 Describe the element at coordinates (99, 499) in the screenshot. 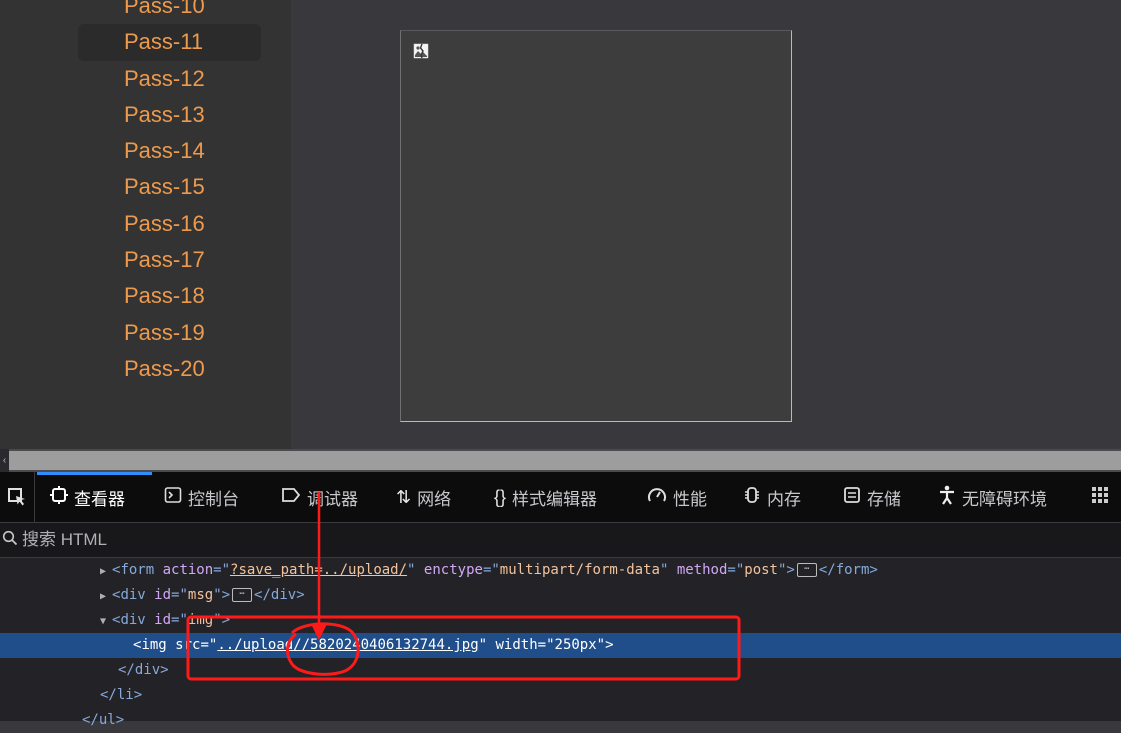

I see `tab-label: 查看器` at that location.